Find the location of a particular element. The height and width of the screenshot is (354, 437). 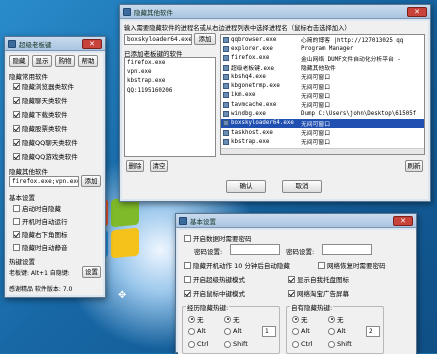

hide-tray-option: 隐藏右下角图标 is located at coordinates (40, 234).